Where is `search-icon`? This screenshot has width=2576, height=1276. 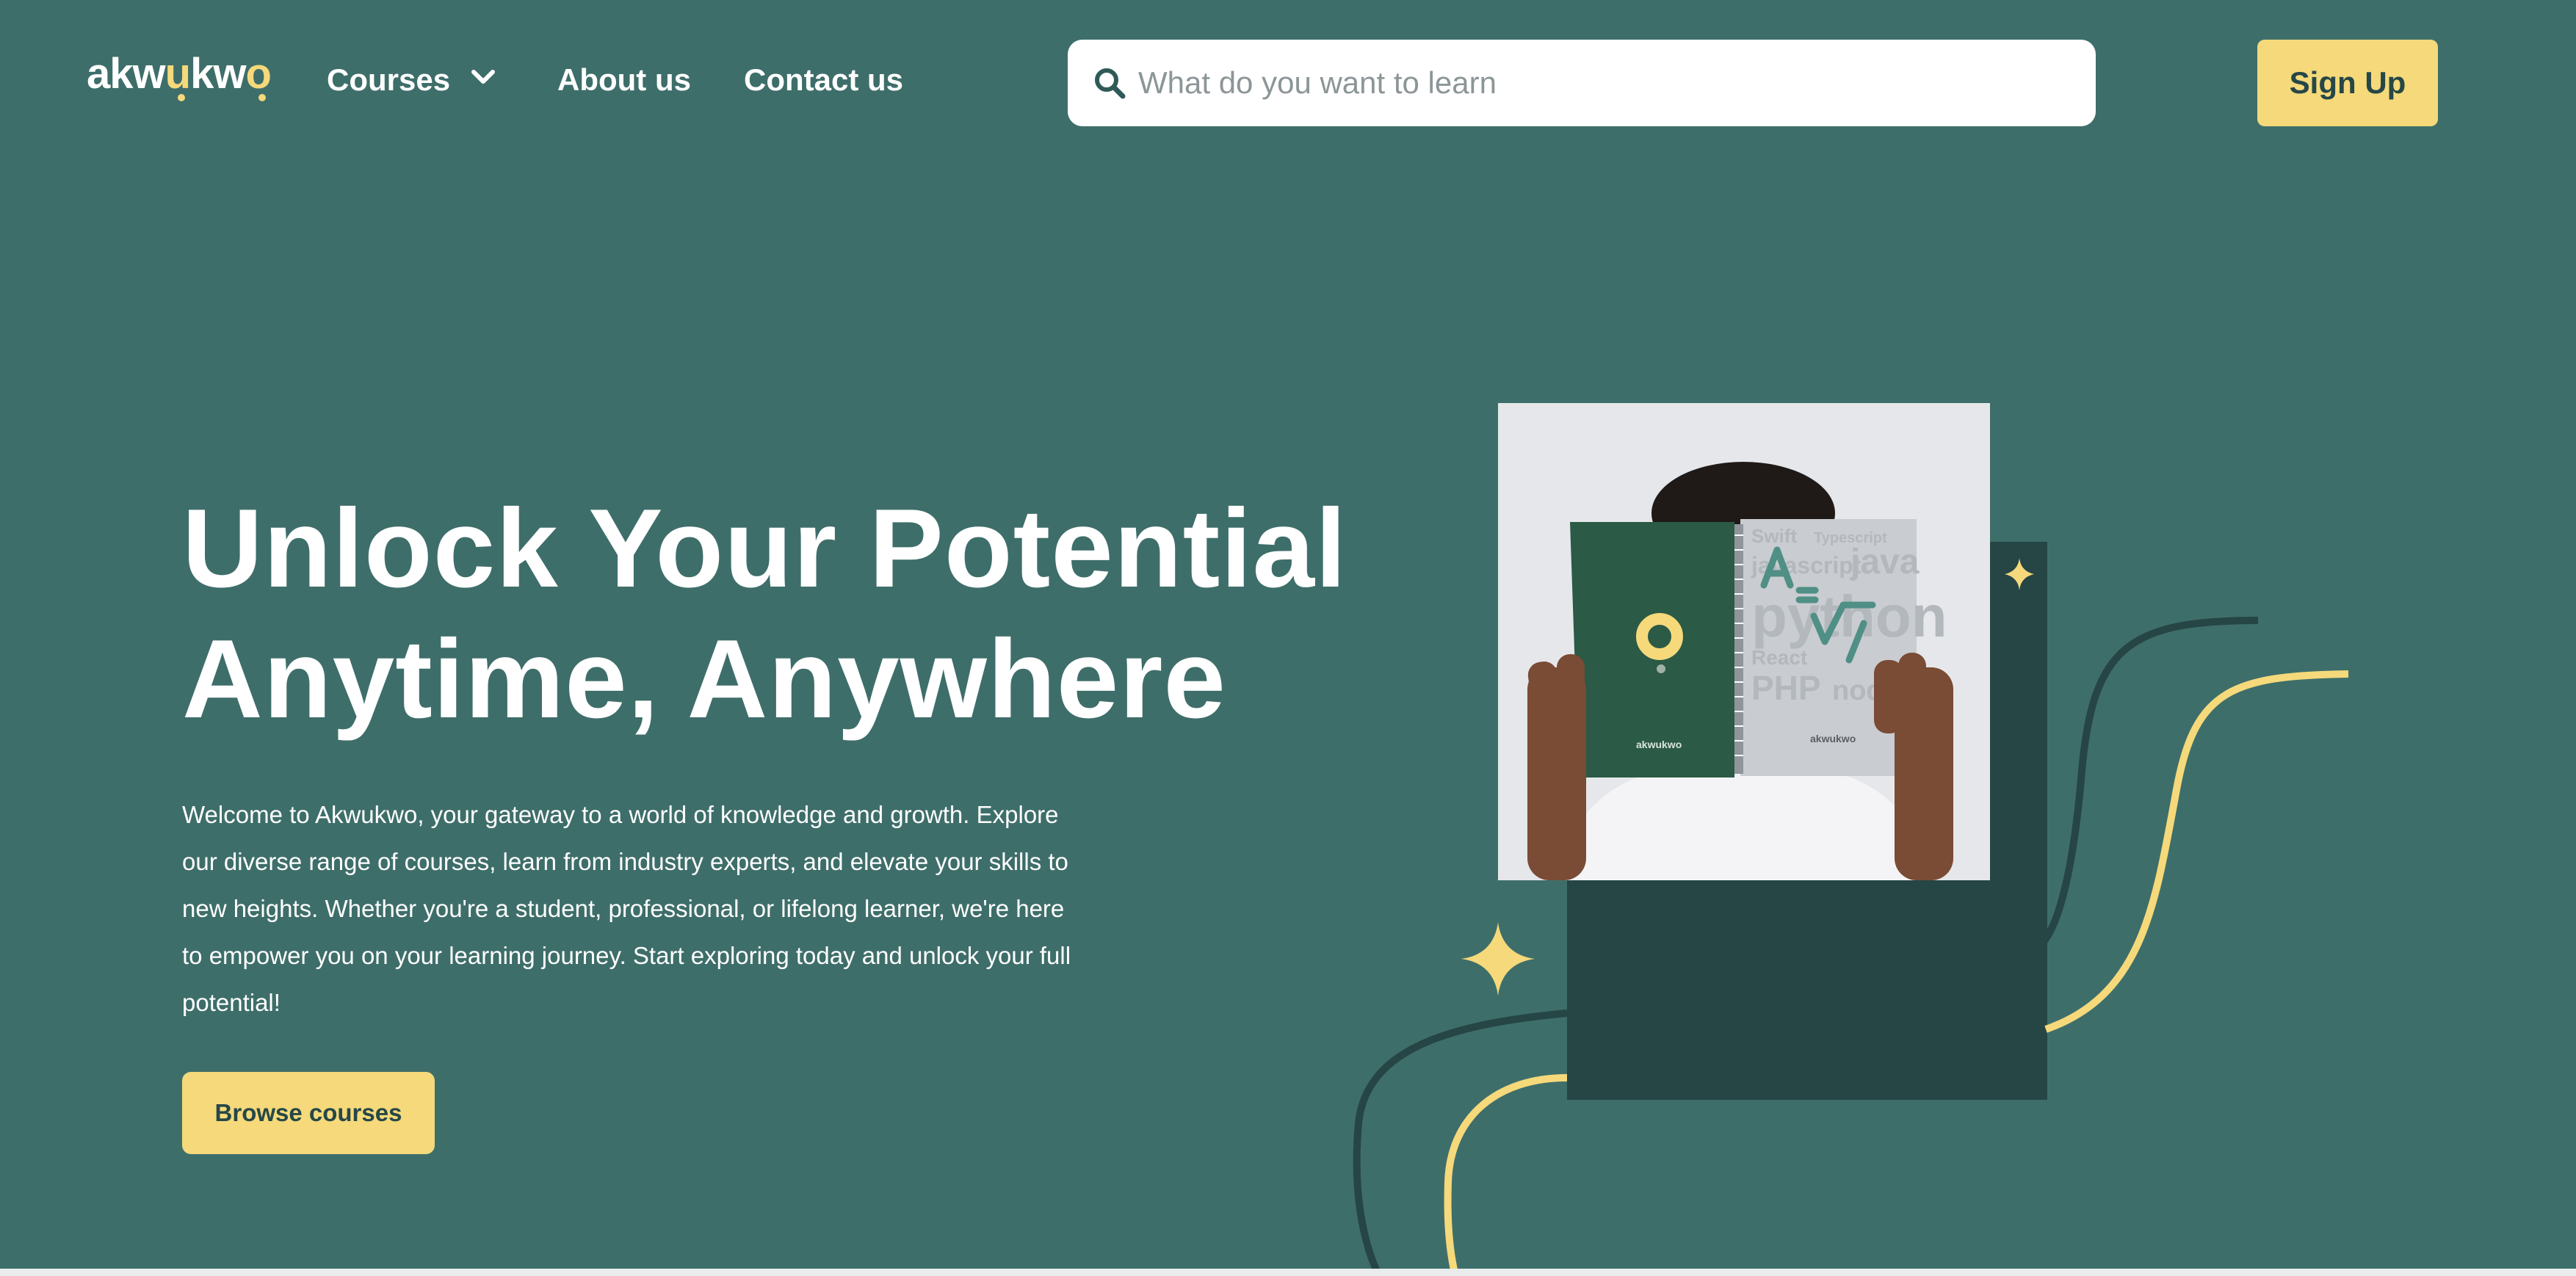 search-icon is located at coordinates (1110, 83).